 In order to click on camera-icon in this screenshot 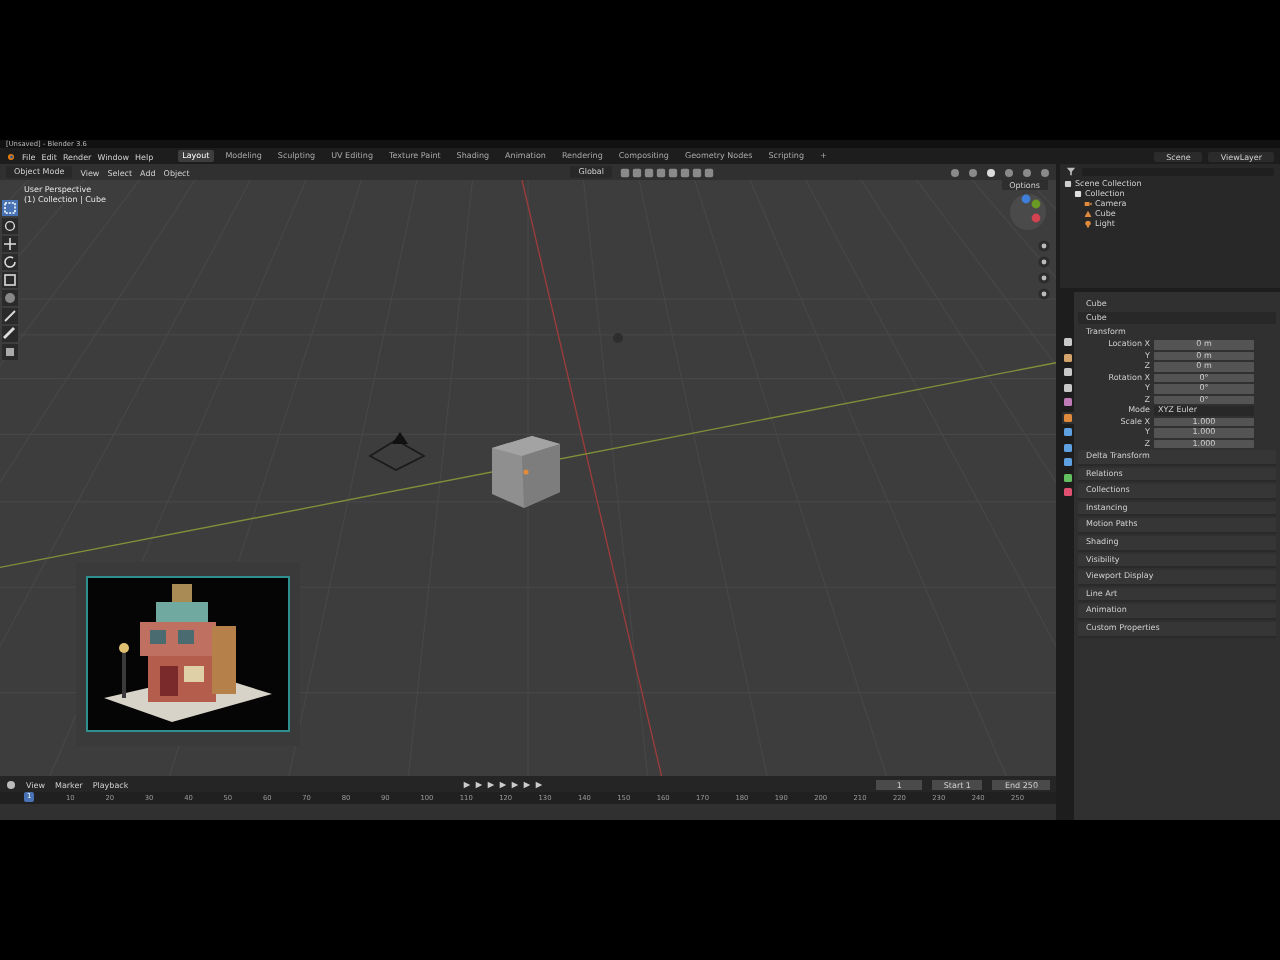, I will do `click(1088, 203)`.